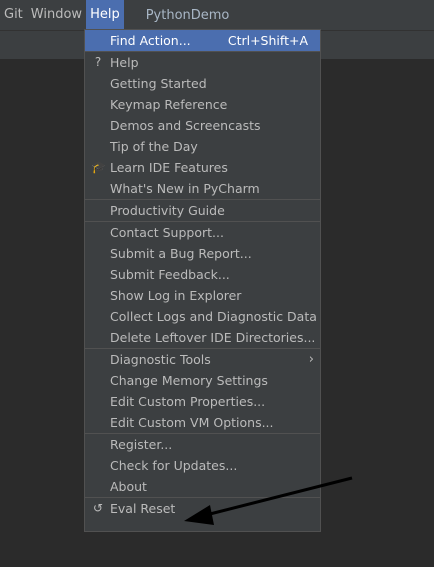 The width and height of the screenshot is (434, 567). Describe the element at coordinates (169, 104) in the screenshot. I see `menu-item-label: Keymap Reference` at that location.